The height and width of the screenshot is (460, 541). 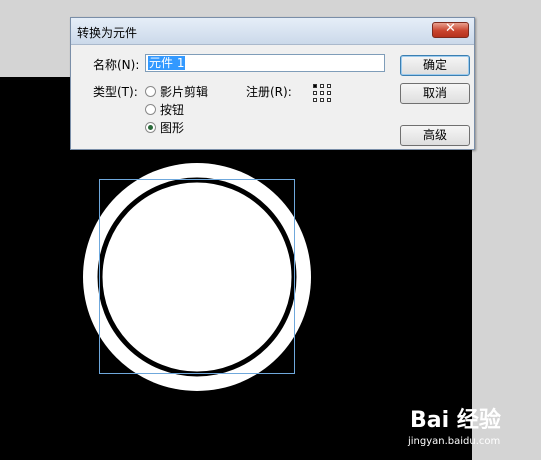 I want to click on close-icon: ✕, so click(x=450, y=28).